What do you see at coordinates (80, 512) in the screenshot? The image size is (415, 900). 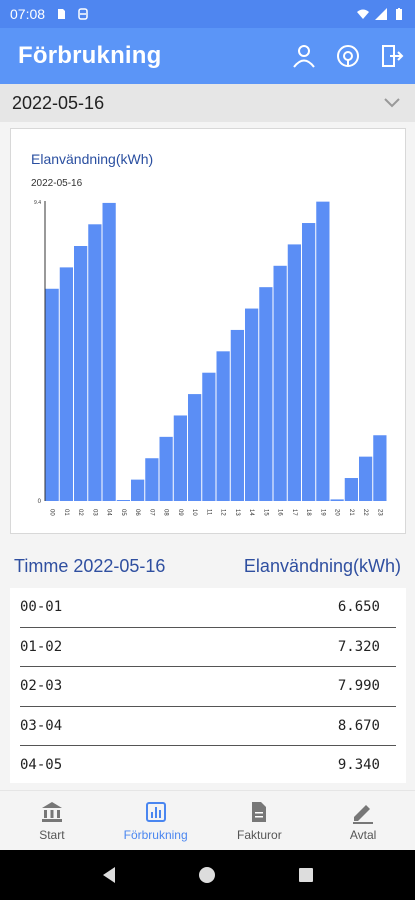 I see `x-tick-label: 02` at bounding box center [80, 512].